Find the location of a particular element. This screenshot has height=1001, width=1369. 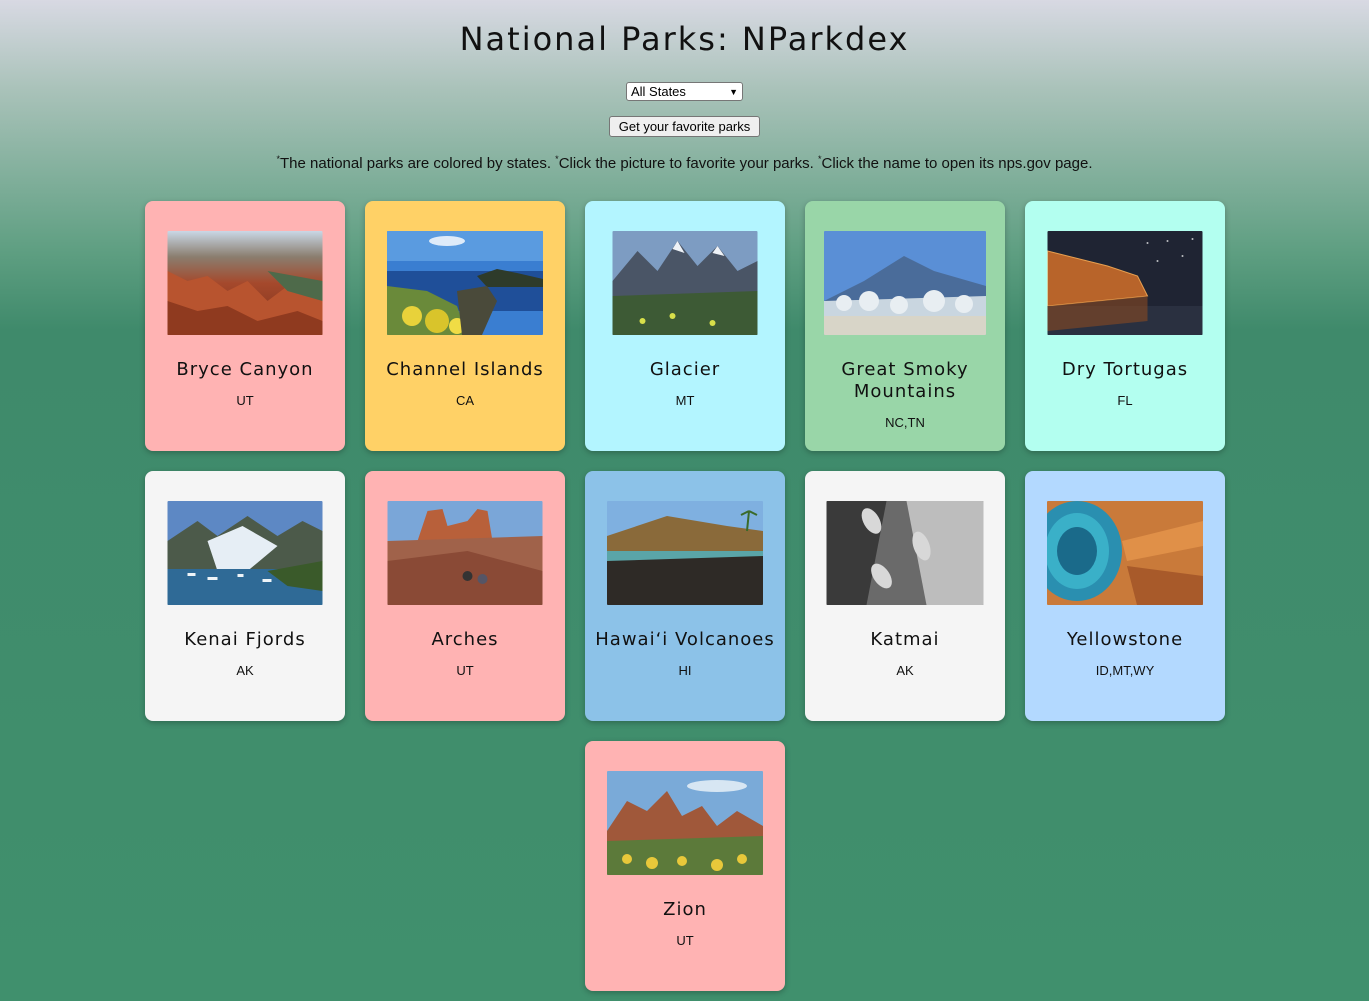

park-card: Channel Islands CA is located at coordinates (465, 326).